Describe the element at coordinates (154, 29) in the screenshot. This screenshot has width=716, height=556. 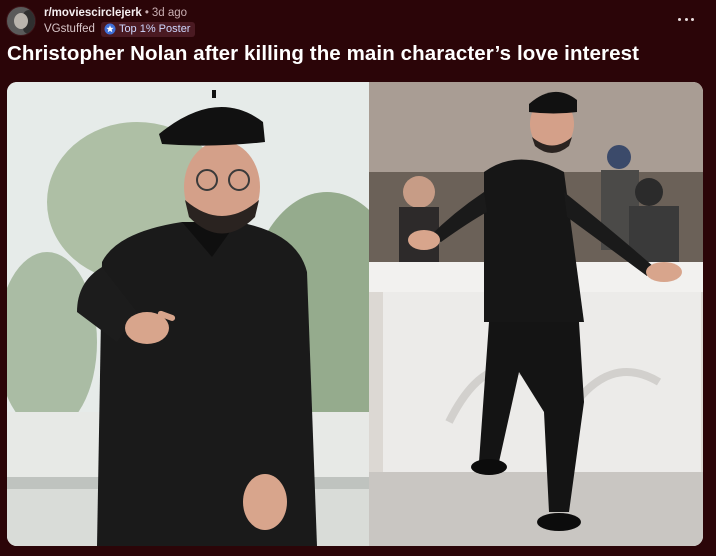
I see `user-flair-label: Top 1% Poster` at that location.